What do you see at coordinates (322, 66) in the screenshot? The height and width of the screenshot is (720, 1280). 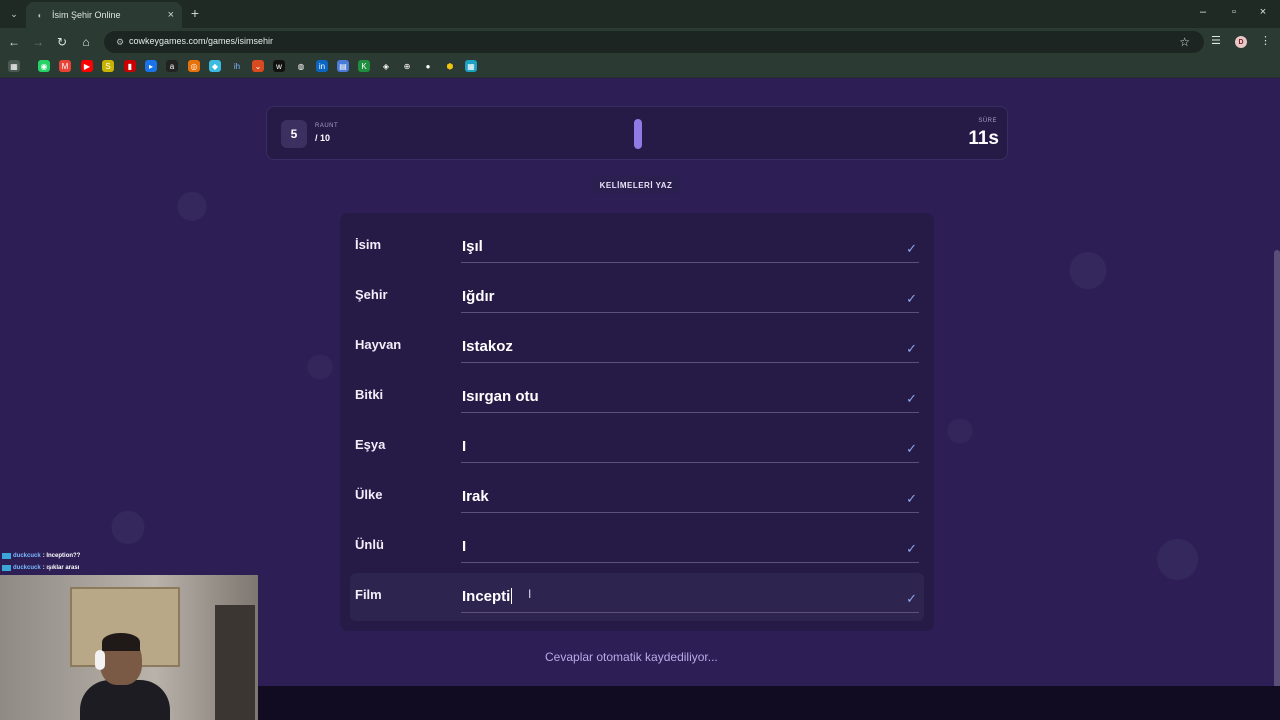 I see `linkedin-icon: in` at bounding box center [322, 66].